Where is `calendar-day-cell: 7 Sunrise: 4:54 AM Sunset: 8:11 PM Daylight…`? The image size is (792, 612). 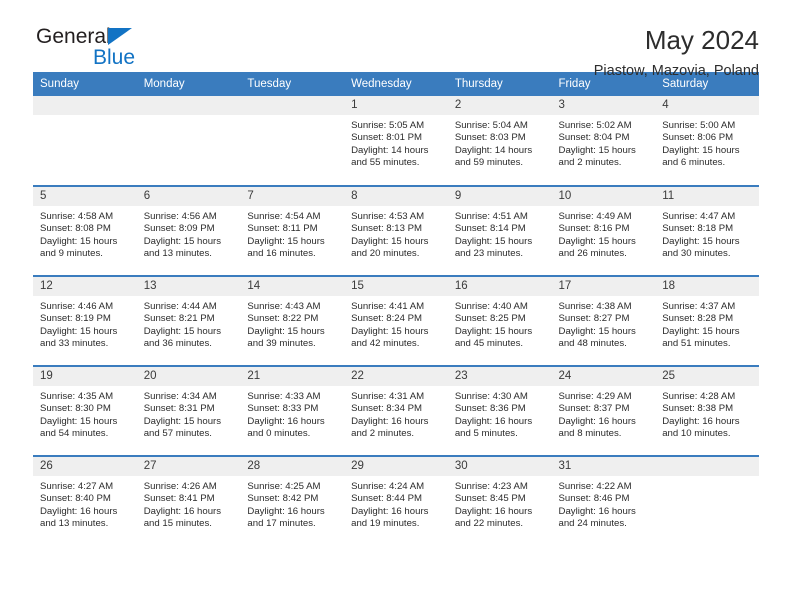 calendar-day-cell: 7 Sunrise: 4:54 AM Sunset: 8:11 PM Daylight… is located at coordinates (292, 231).